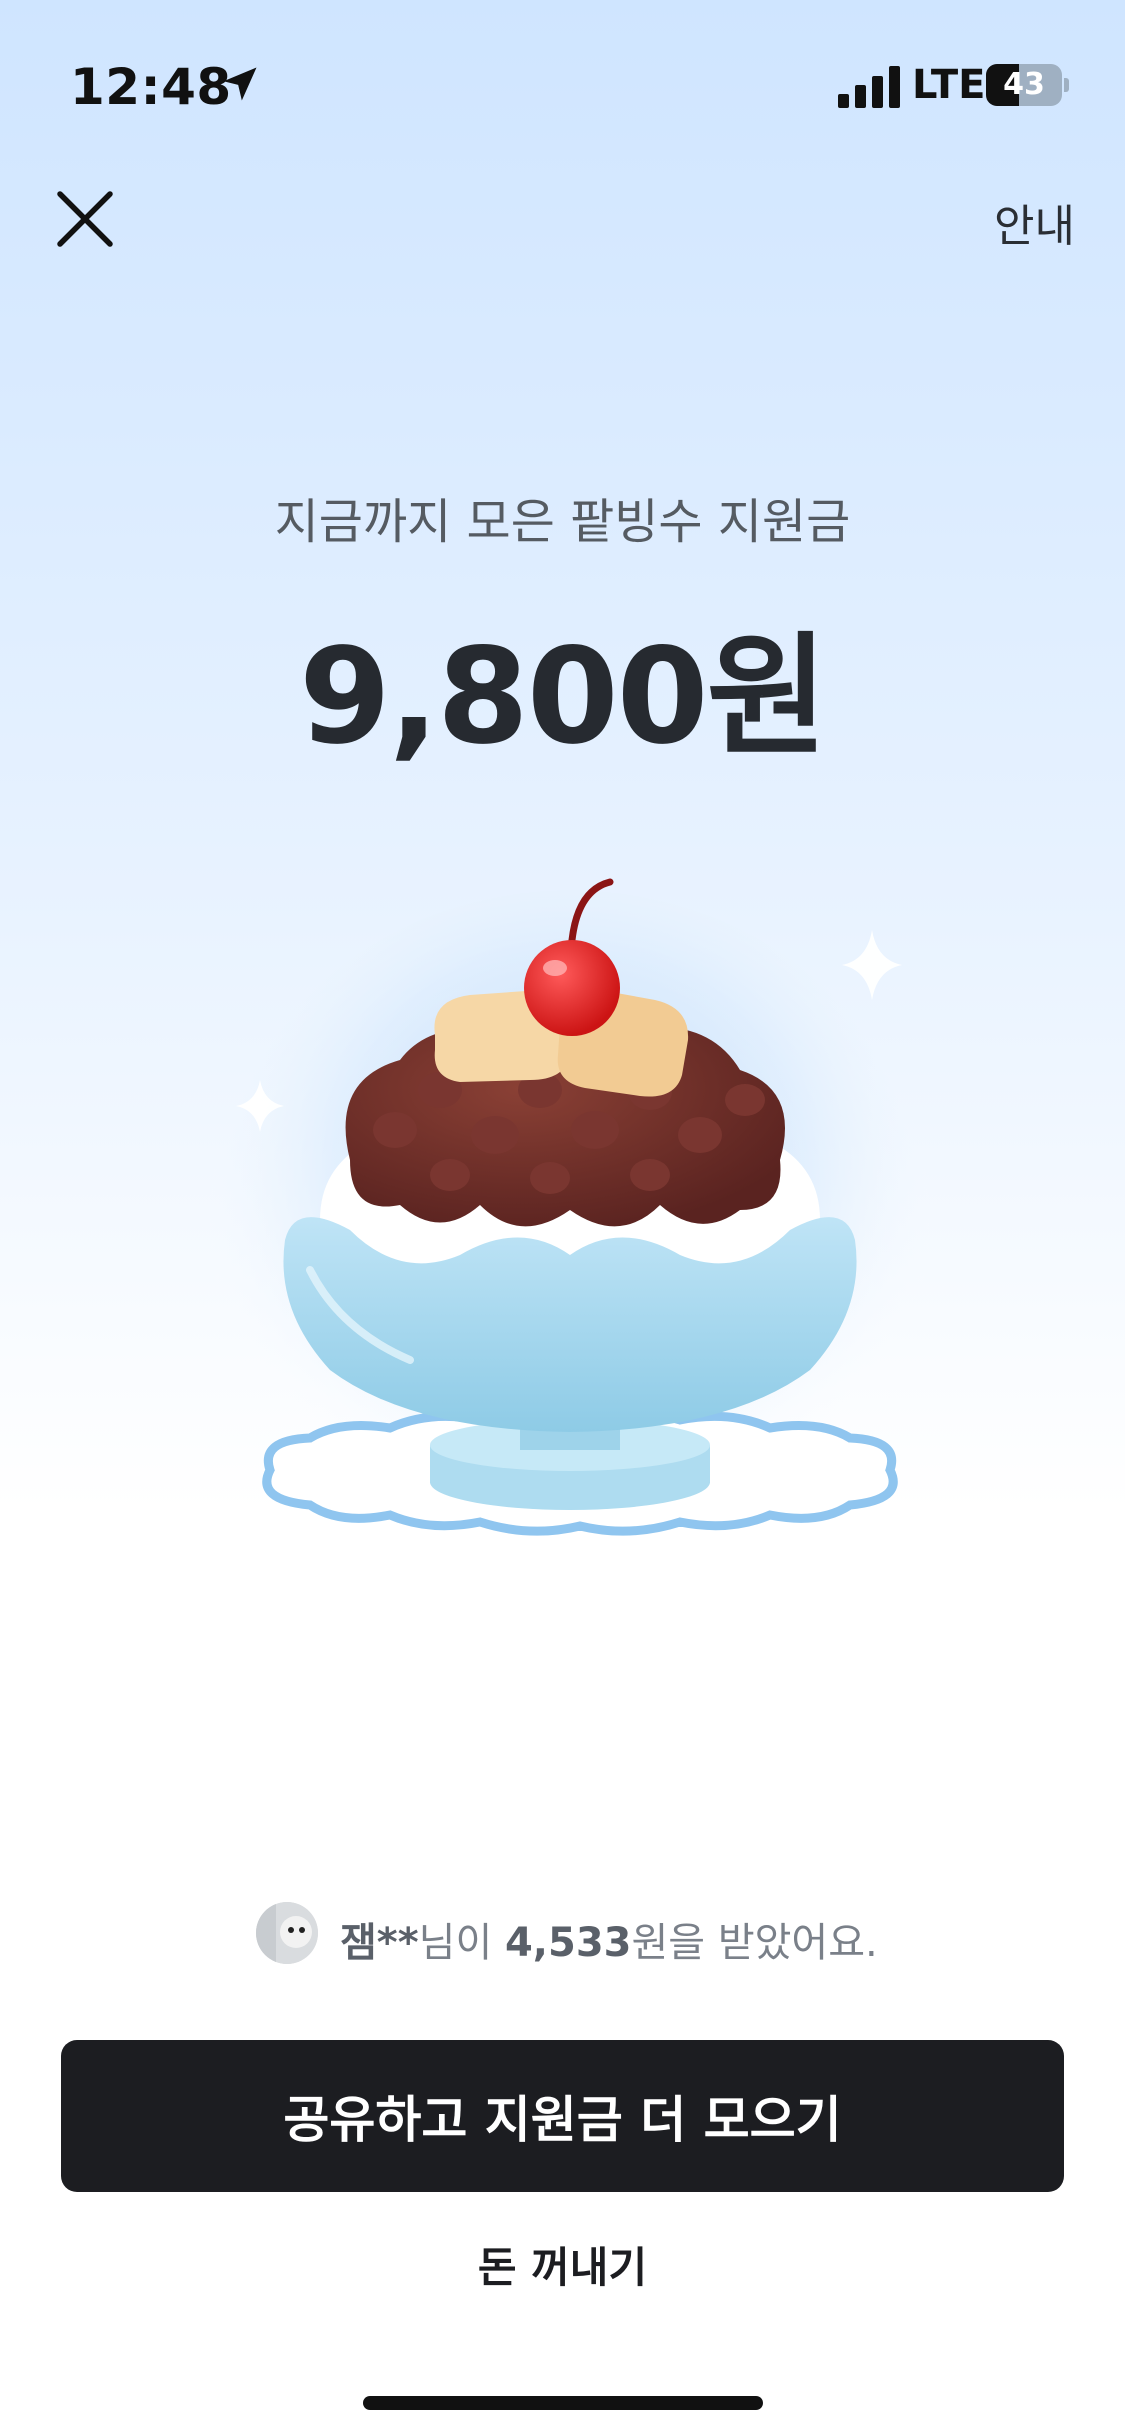 Image resolution: width=1125 pixels, height=2436 pixels. What do you see at coordinates (461, 1943) in the screenshot?
I see `ticker-text-1: 님이` at bounding box center [461, 1943].